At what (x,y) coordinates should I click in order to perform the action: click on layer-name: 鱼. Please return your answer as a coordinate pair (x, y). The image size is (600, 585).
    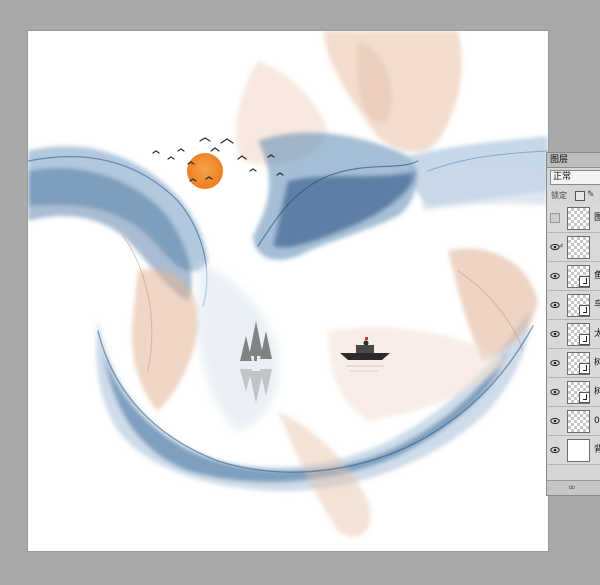
    Looking at the image, I should click on (597, 276).